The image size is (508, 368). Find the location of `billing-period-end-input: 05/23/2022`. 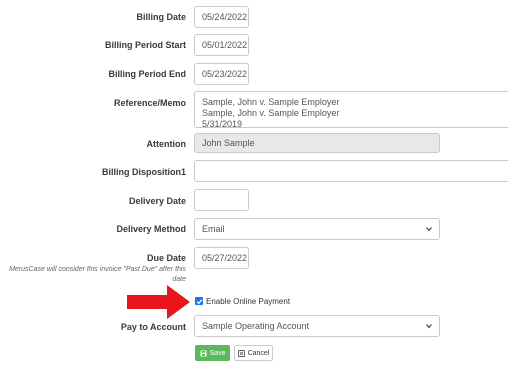

billing-period-end-input: 05/23/2022 is located at coordinates (221, 74).